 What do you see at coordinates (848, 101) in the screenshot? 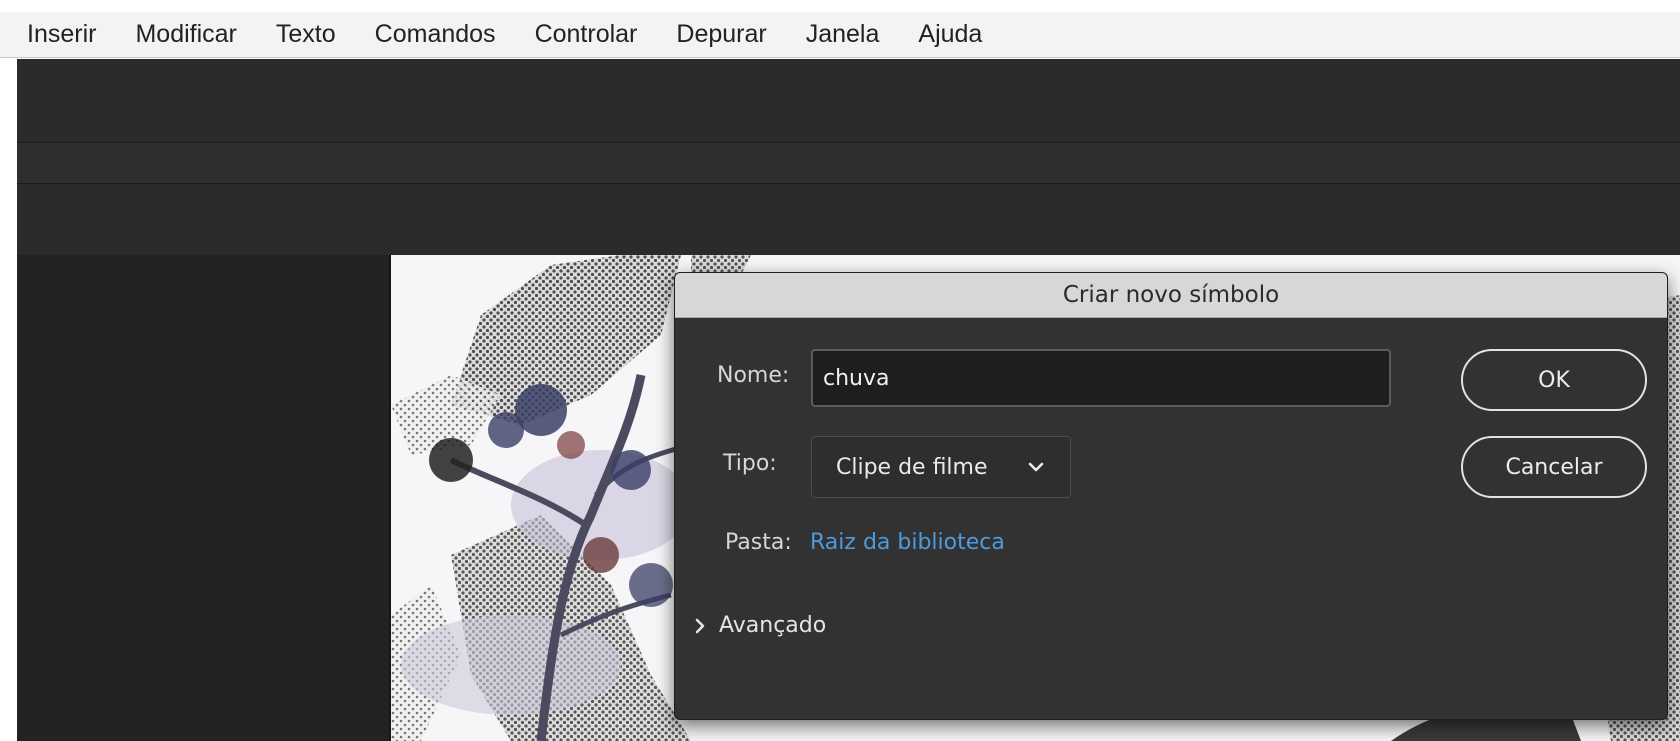
I see `top-toolbar` at bounding box center [848, 101].